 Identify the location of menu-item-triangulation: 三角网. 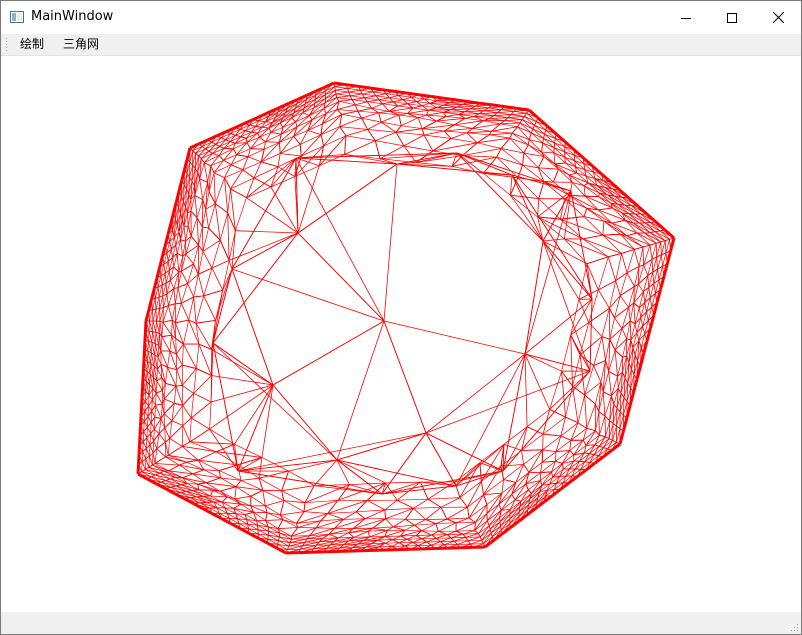
(81, 44).